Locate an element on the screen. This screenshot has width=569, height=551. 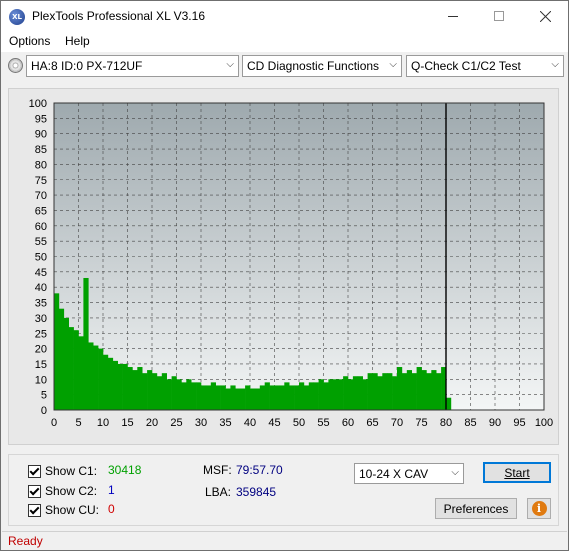
msf-value: 79:57.70 is located at coordinates (259, 470).